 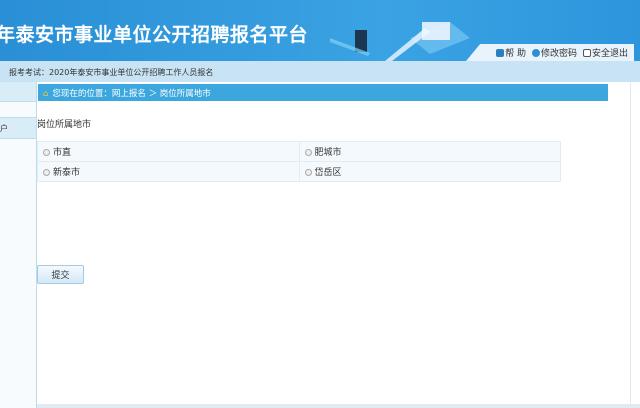 I want to click on change-password-label: 修改密码, so click(x=558, y=54).